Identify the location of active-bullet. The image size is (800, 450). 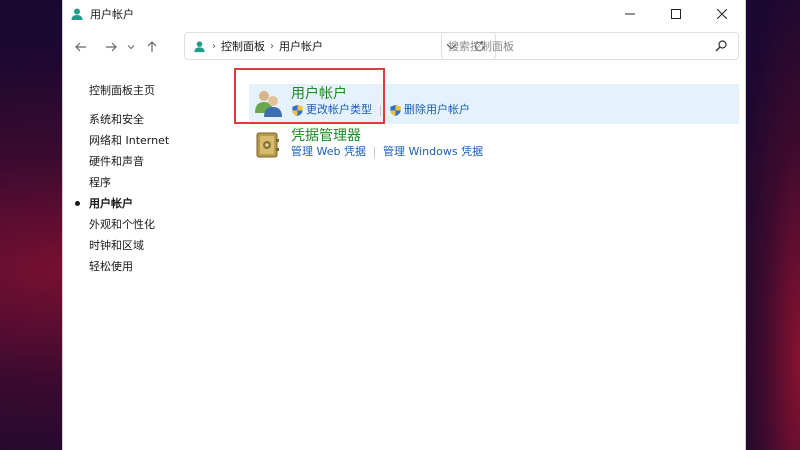
(77, 203).